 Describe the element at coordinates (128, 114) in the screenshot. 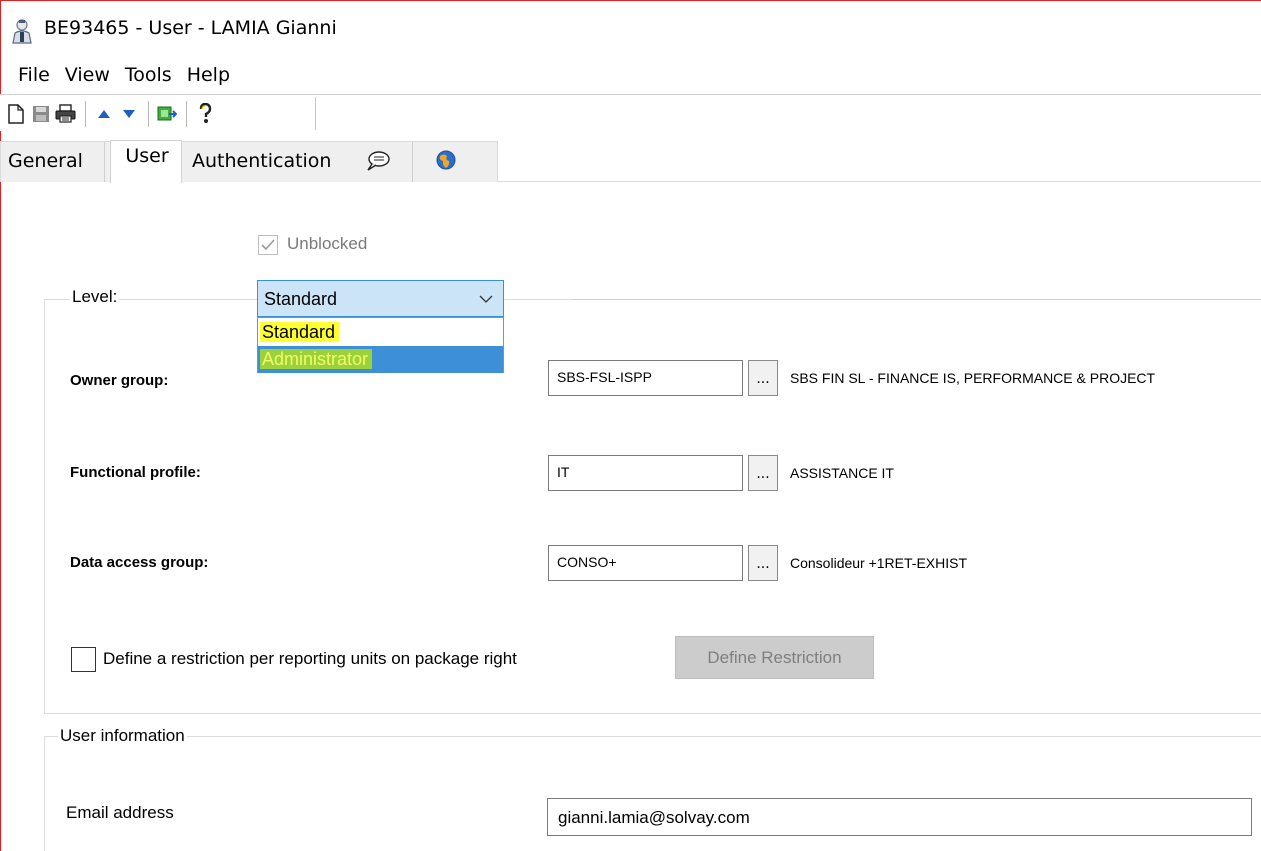

I see `arrow-down-icon` at that location.